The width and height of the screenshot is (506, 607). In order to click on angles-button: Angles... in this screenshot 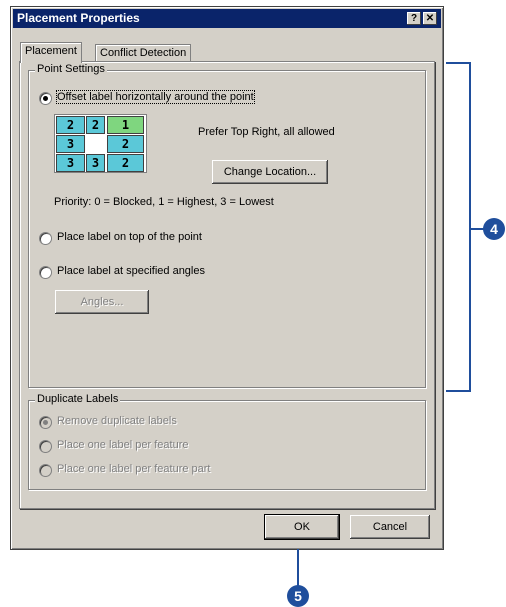, I will do `click(102, 302)`.